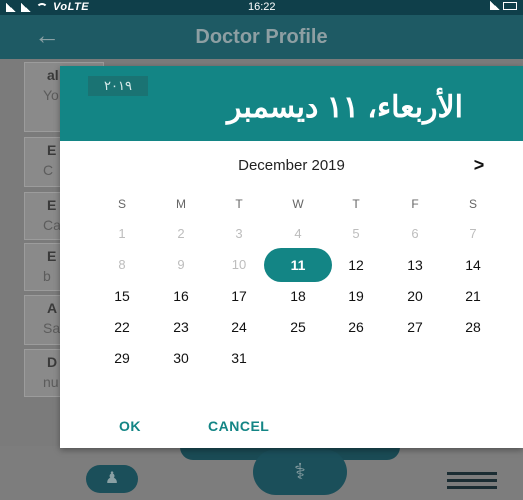 This screenshot has height=500, width=523. What do you see at coordinates (415, 296) in the screenshot?
I see `calendar-day: 20` at bounding box center [415, 296].